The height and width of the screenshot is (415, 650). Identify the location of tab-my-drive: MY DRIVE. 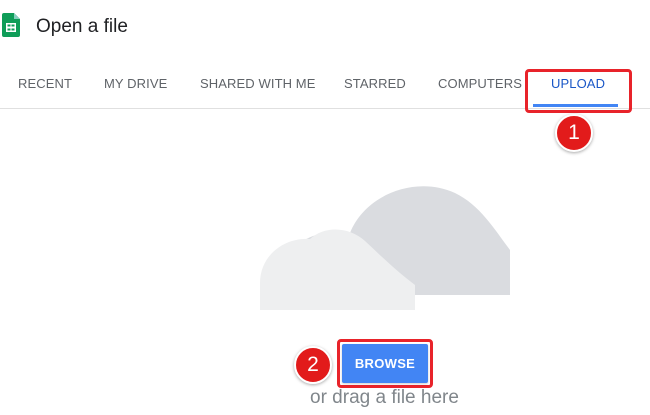
(135, 83).